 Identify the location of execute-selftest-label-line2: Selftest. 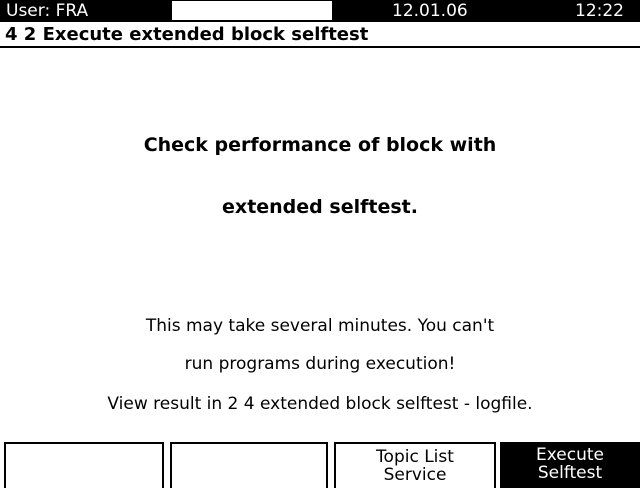
(570, 473).